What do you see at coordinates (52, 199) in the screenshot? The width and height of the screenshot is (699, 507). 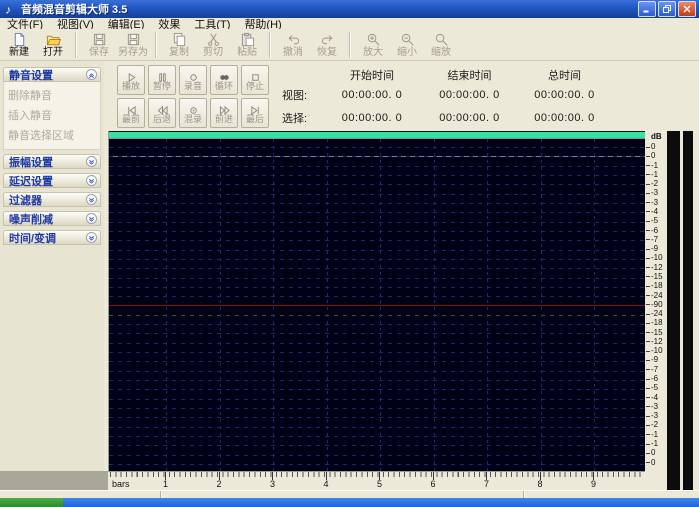 I see `sidebar-panel-header-filter: 过滤器` at bounding box center [52, 199].